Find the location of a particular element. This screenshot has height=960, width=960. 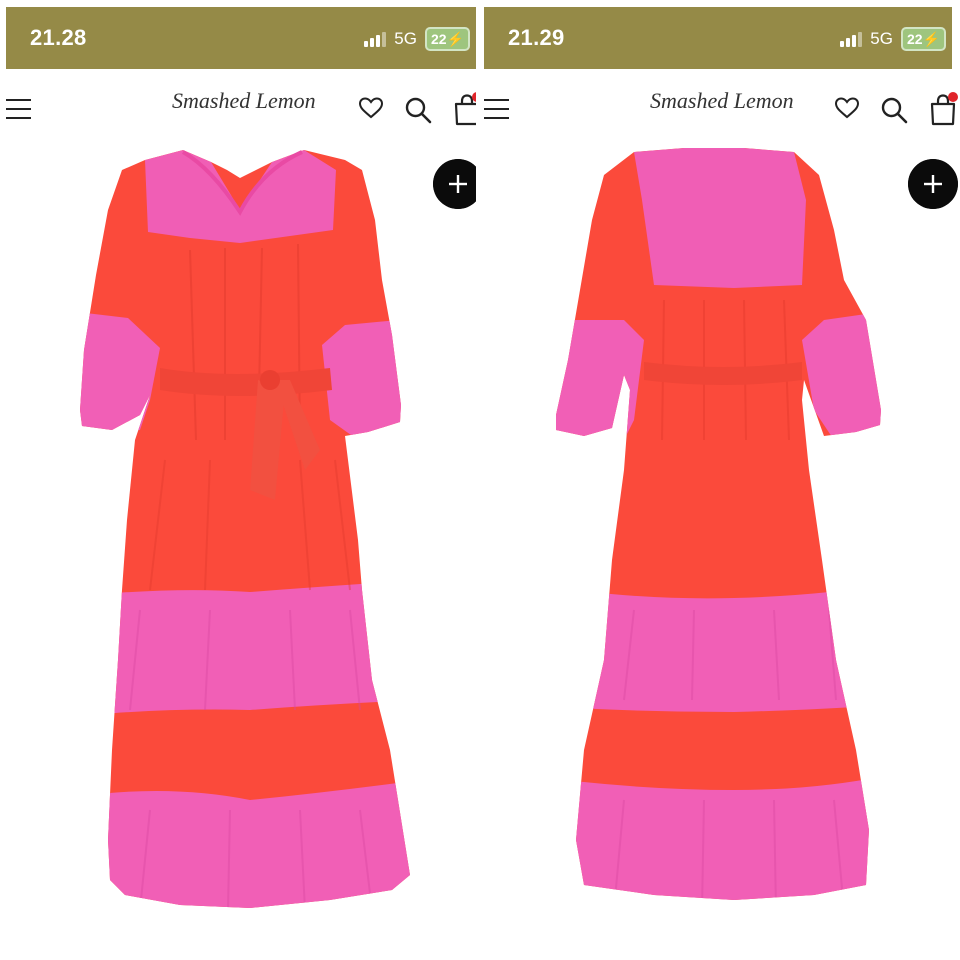

status-bar: 21.28 5G 22 ⚡ is located at coordinates (241, 38).